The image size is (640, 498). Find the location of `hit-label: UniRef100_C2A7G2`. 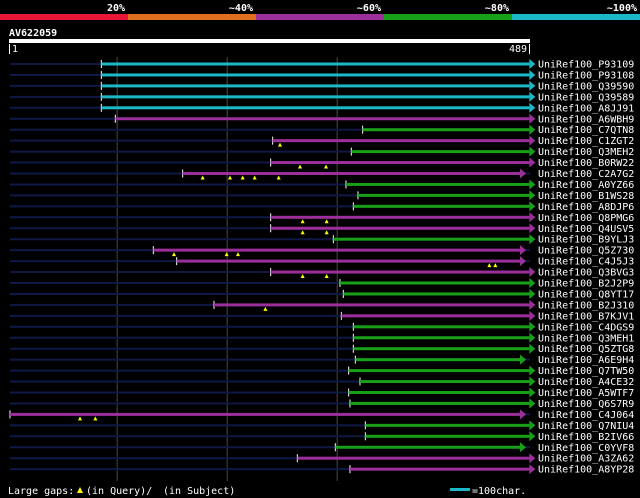

hit-label: UniRef100_C2A7G2 is located at coordinates (586, 174).